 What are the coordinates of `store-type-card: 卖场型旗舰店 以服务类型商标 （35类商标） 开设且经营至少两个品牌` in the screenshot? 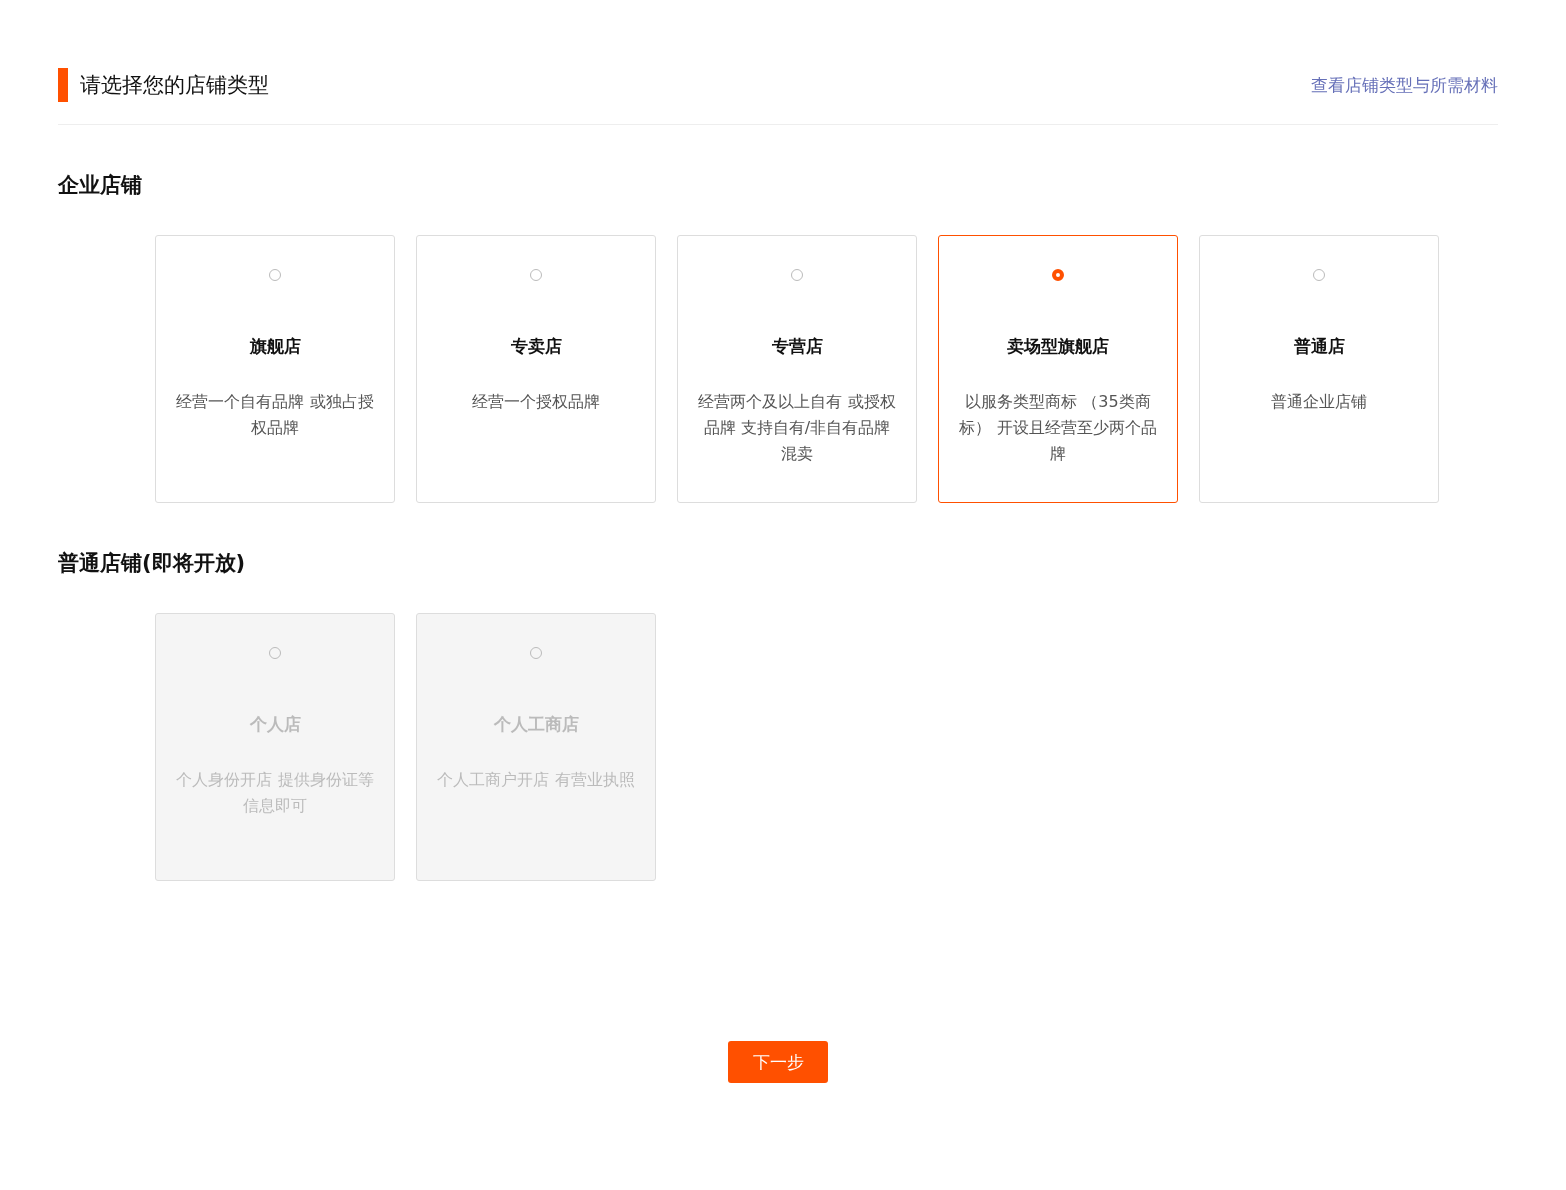 It's located at (1058, 369).